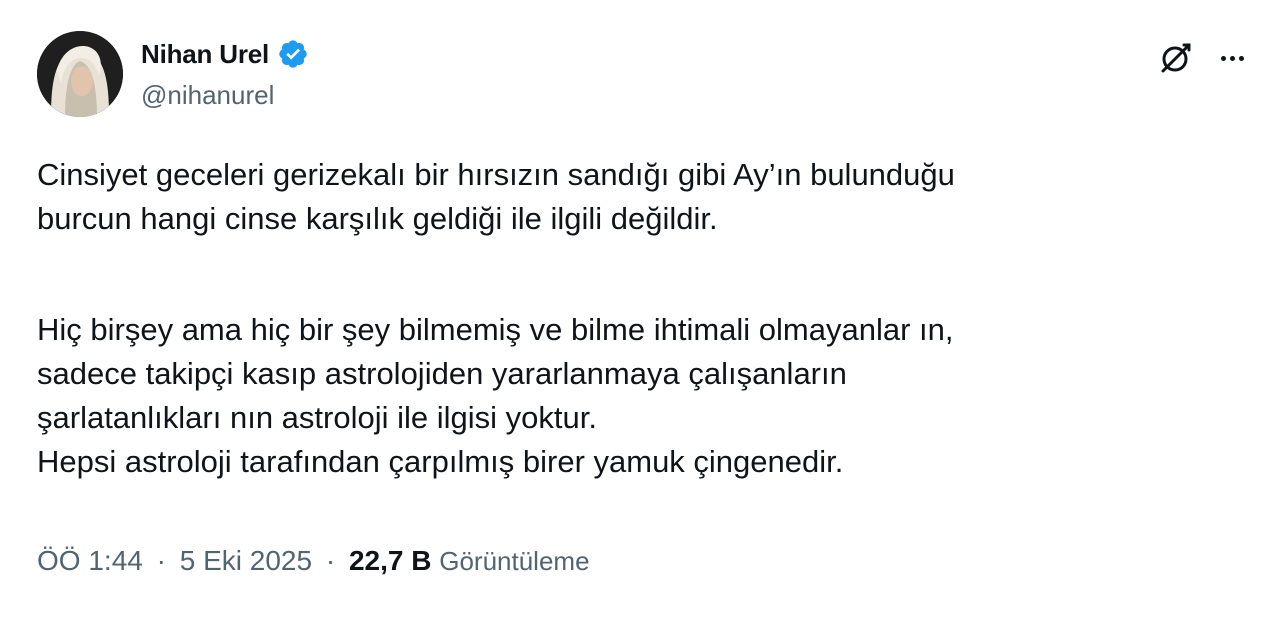 Image resolution: width=1280 pixels, height=619 pixels. What do you see at coordinates (246, 560) in the screenshot?
I see `tweet-date: 5 Eki 2025` at bounding box center [246, 560].